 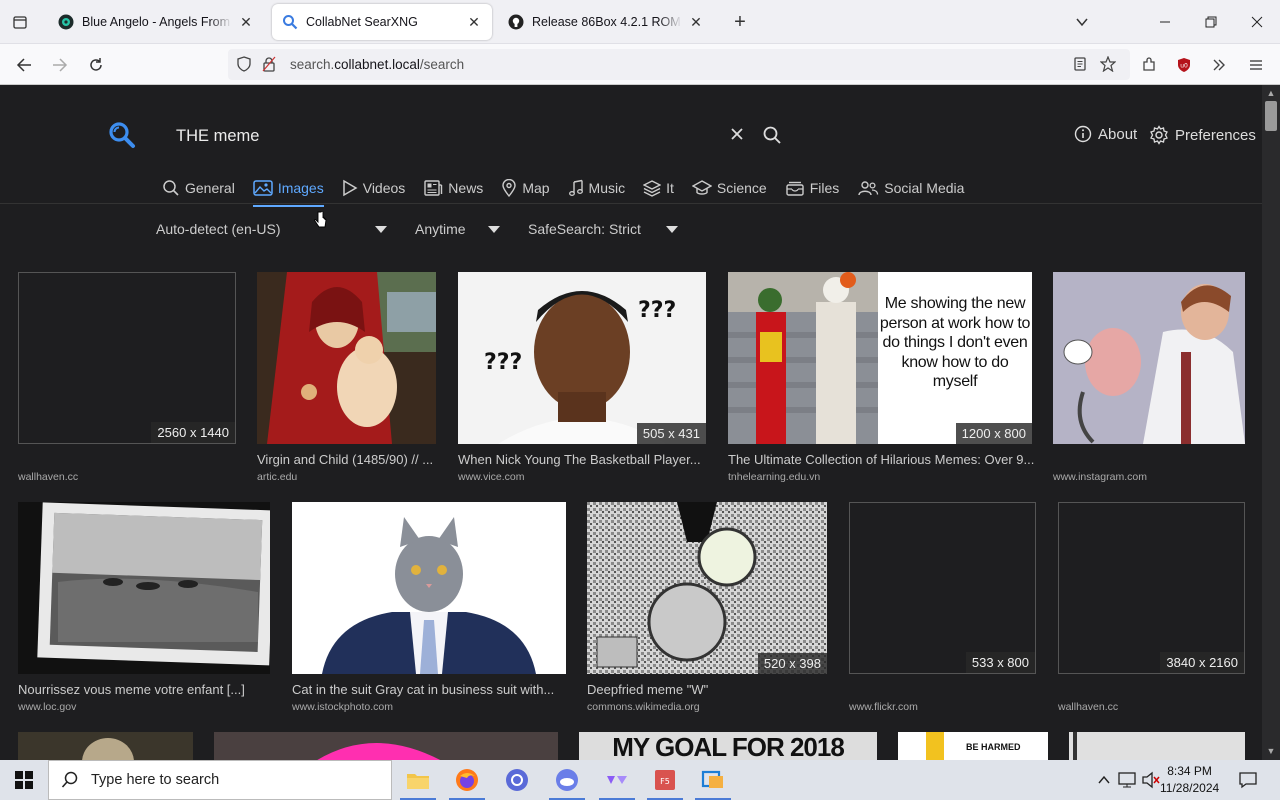 I want to click on old-photograph-image, so click(x=144, y=588).